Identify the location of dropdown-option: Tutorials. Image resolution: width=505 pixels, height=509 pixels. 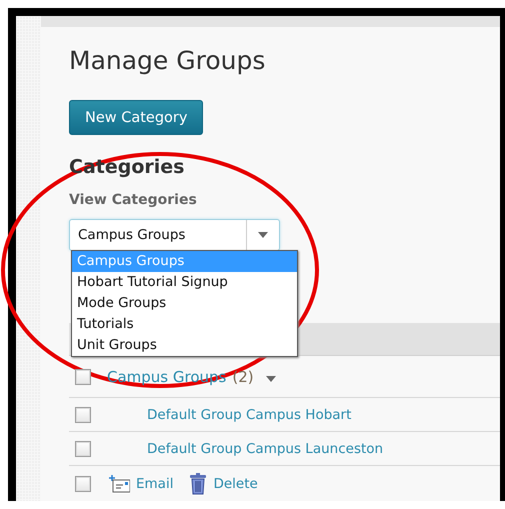
(184, 324).